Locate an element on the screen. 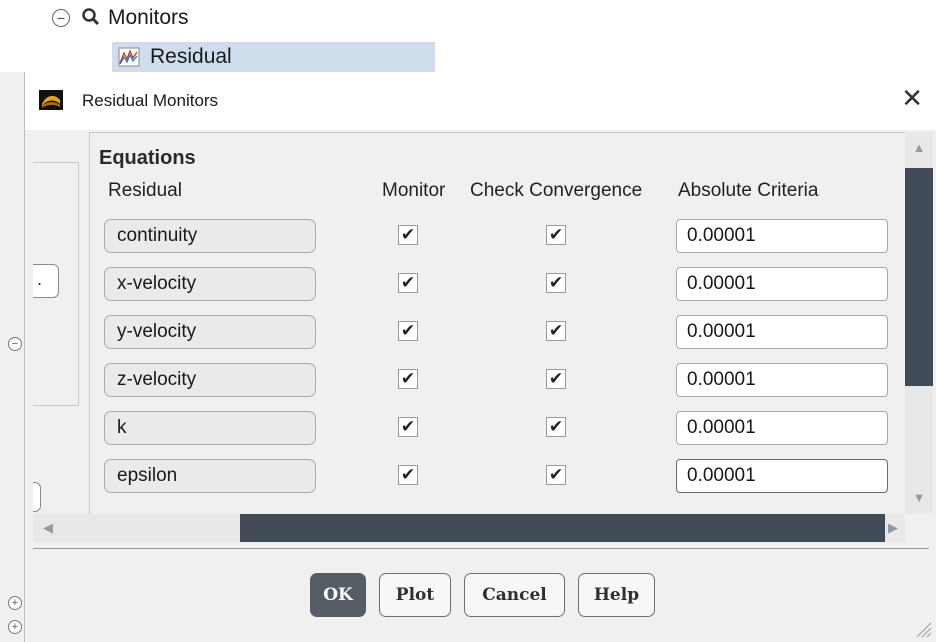  equation-name: z-velocity is located at coordinates (210, 380).